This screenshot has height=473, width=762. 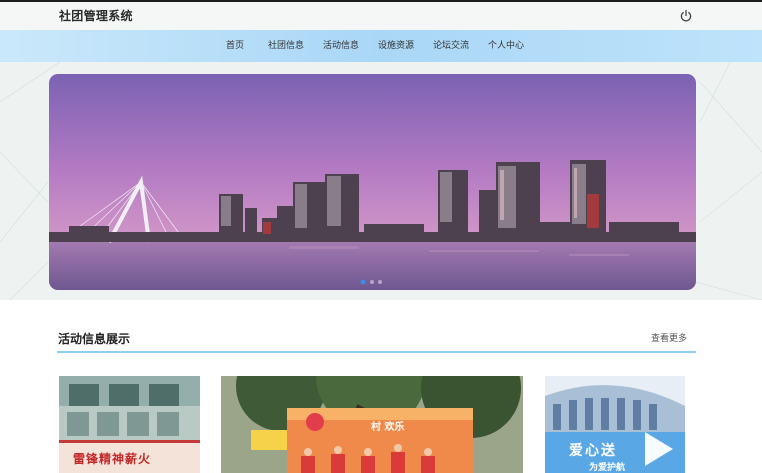 I want to click on nav-item-home: 首页, so click(x=235, y=46).